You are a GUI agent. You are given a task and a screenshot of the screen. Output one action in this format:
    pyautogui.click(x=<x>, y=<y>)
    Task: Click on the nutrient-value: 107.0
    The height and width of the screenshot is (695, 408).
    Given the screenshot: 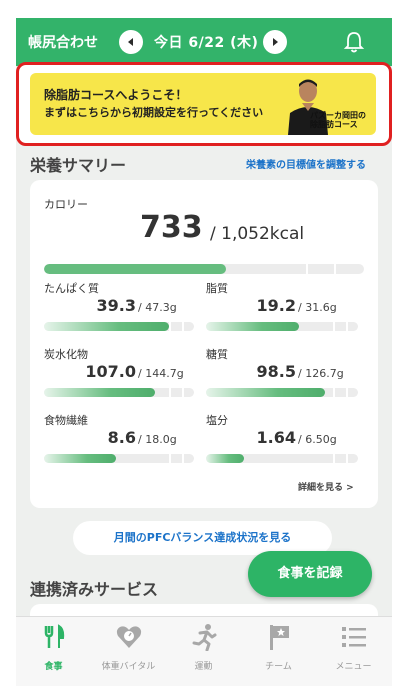 What is the action you would take?
    pyautogui.click(x=110, y=371)
    